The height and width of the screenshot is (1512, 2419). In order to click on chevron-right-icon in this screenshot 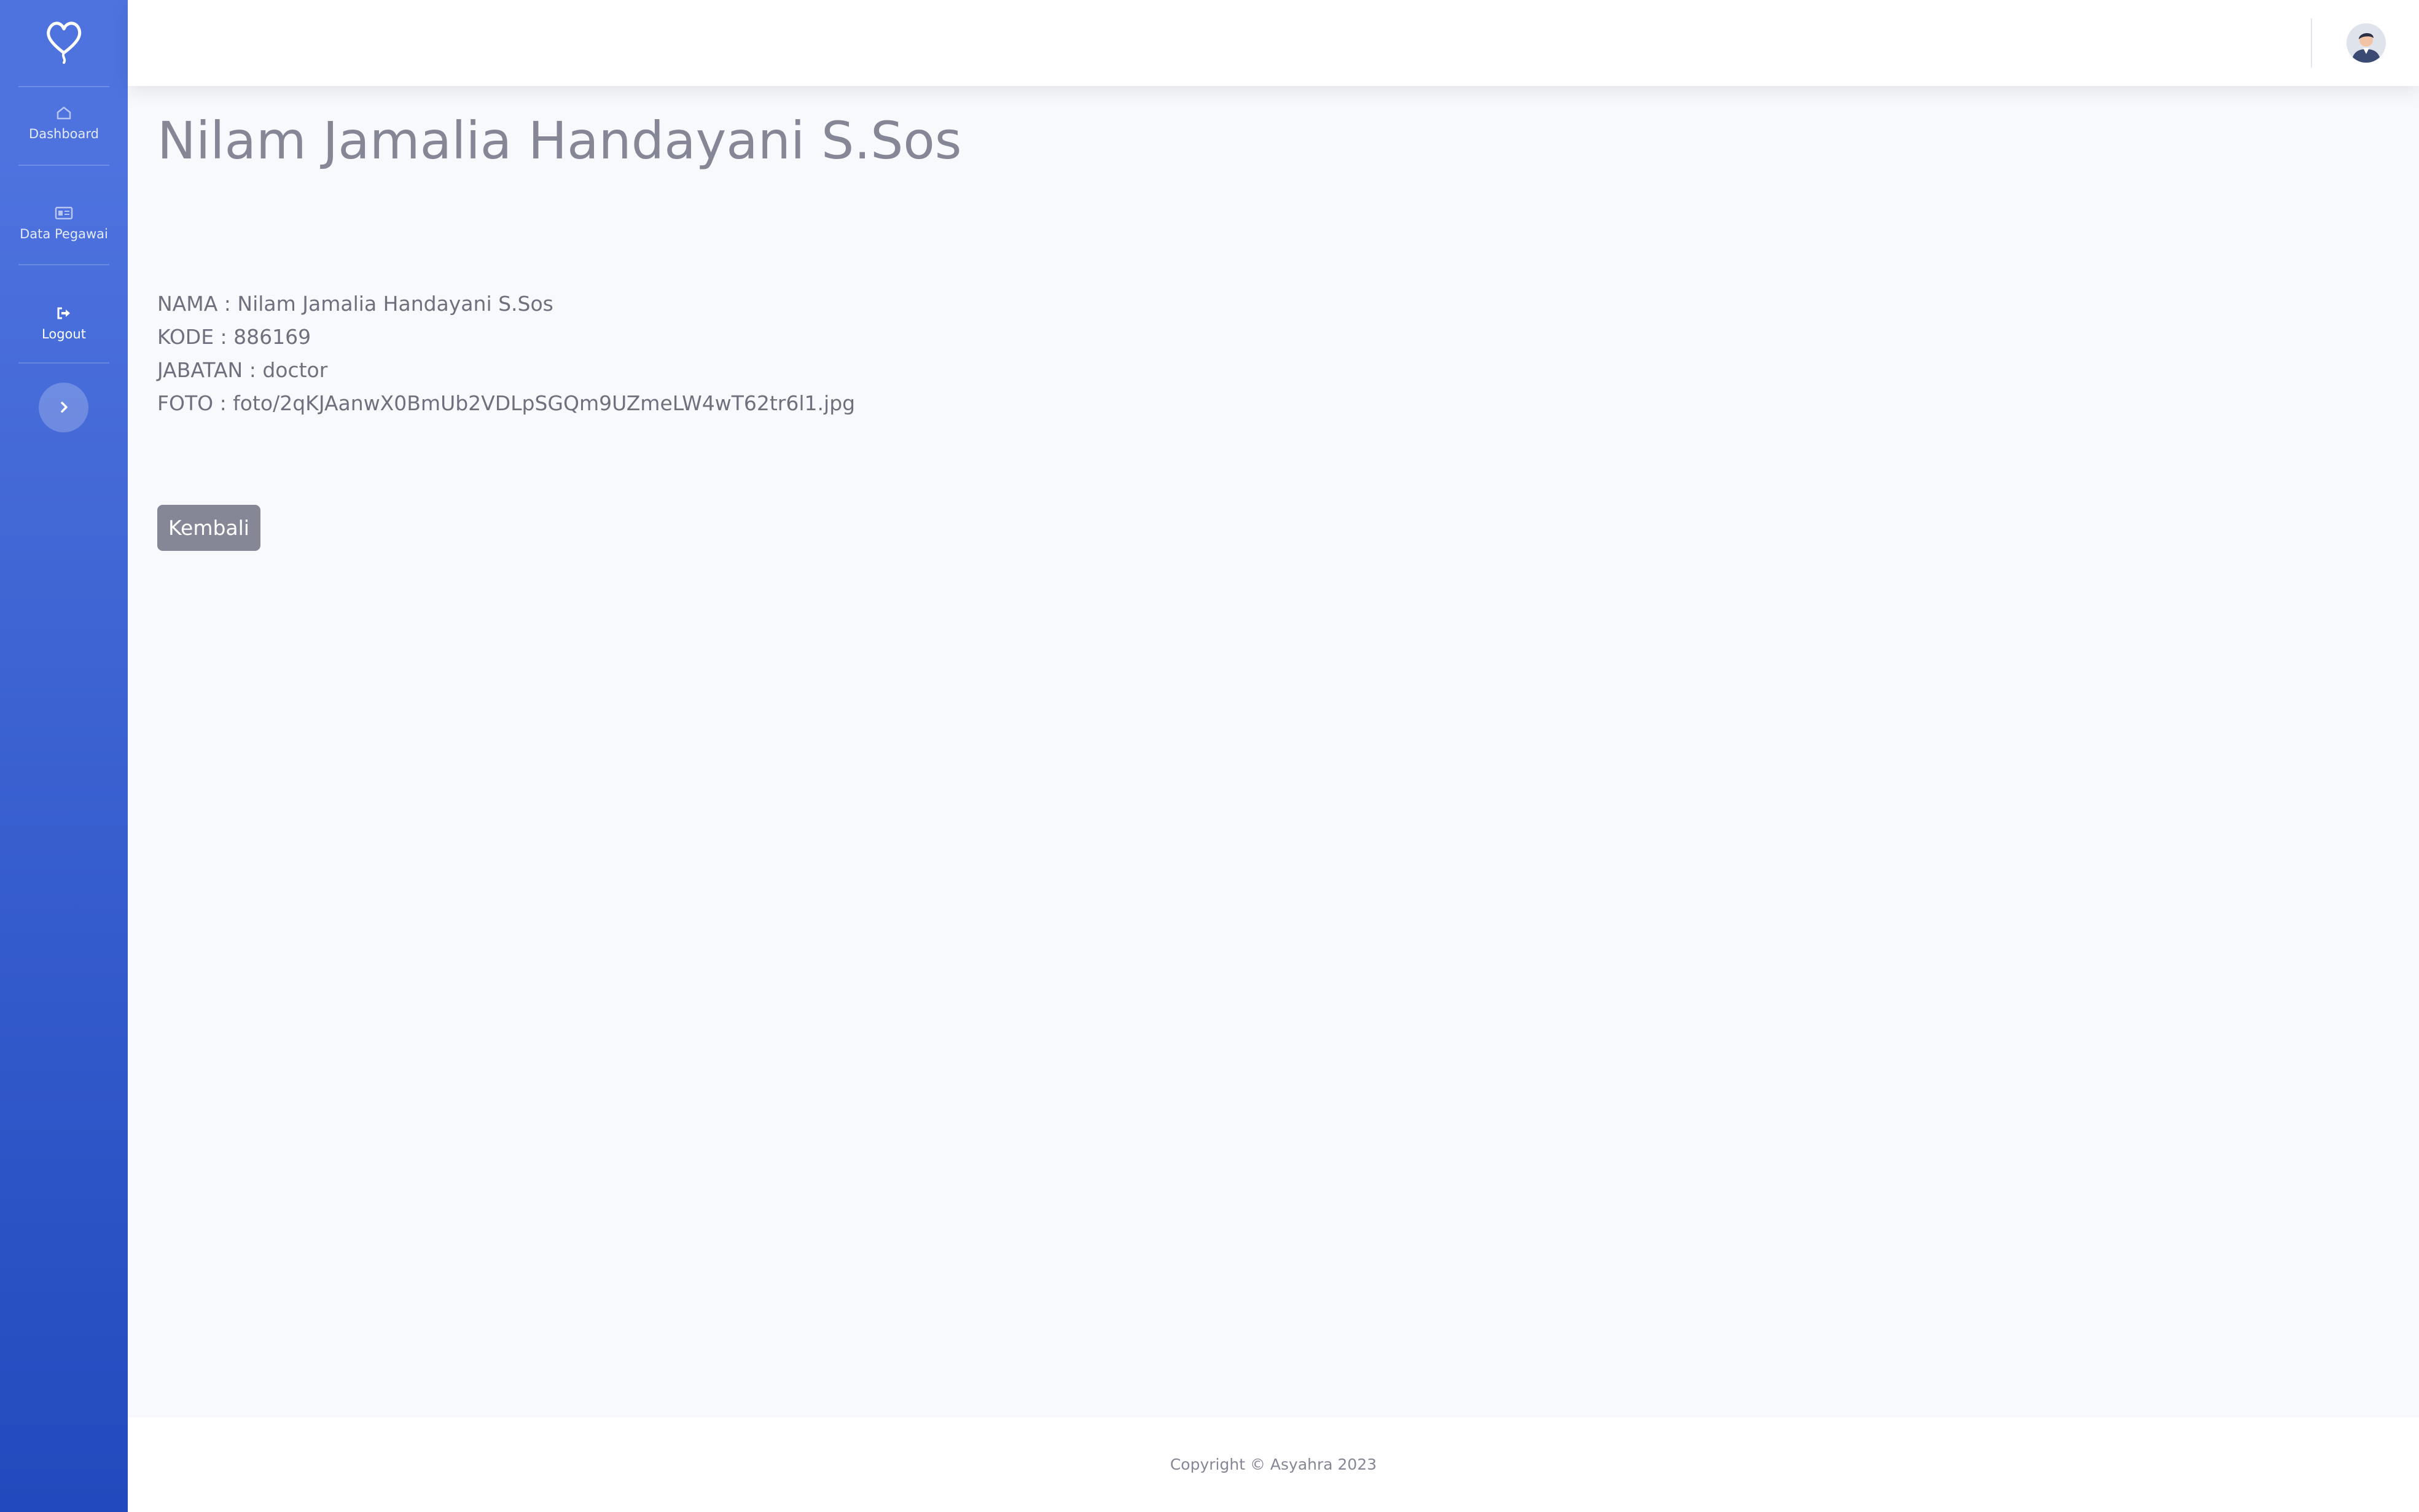, I will do `click(64, 408)`.